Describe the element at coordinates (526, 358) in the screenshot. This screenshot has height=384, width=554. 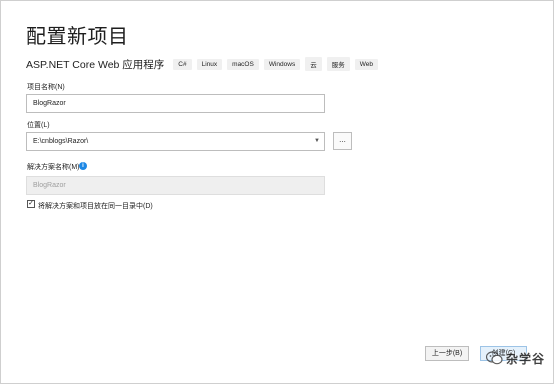
I see `watermark-text: 杂学谷` at that location.